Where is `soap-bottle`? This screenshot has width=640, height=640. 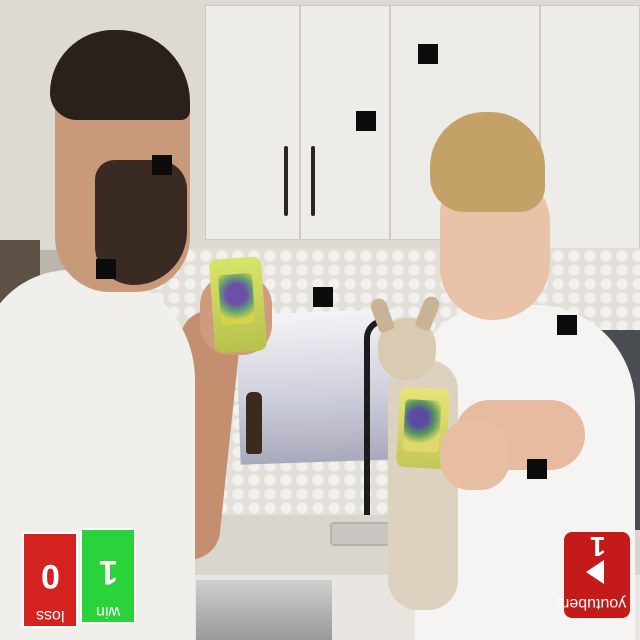
soap-bottle is located at coordinates (254, 423).